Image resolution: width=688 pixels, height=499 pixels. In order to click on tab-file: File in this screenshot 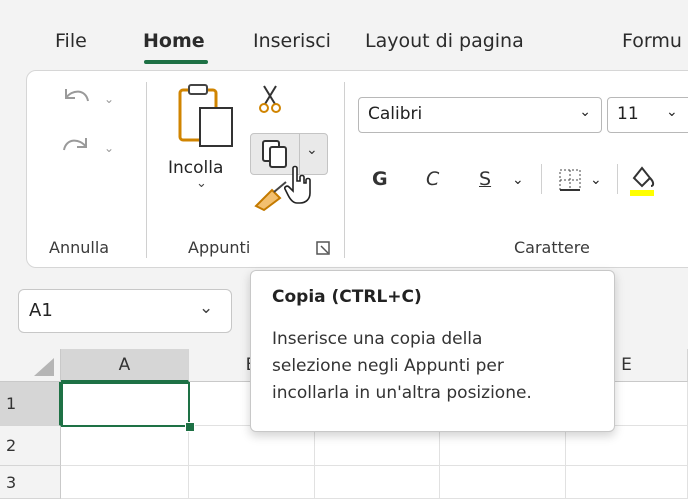, I will do `click(71, 41)`.